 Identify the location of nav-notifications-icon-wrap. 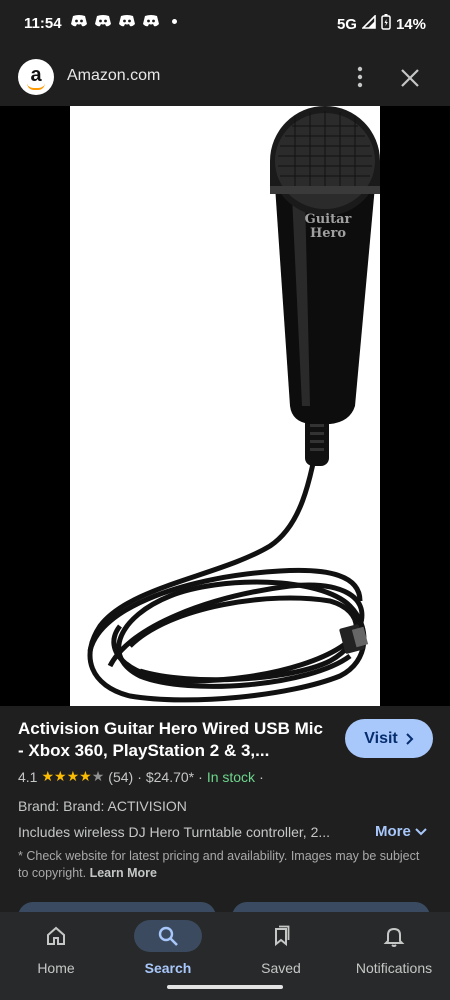
(394, 936).